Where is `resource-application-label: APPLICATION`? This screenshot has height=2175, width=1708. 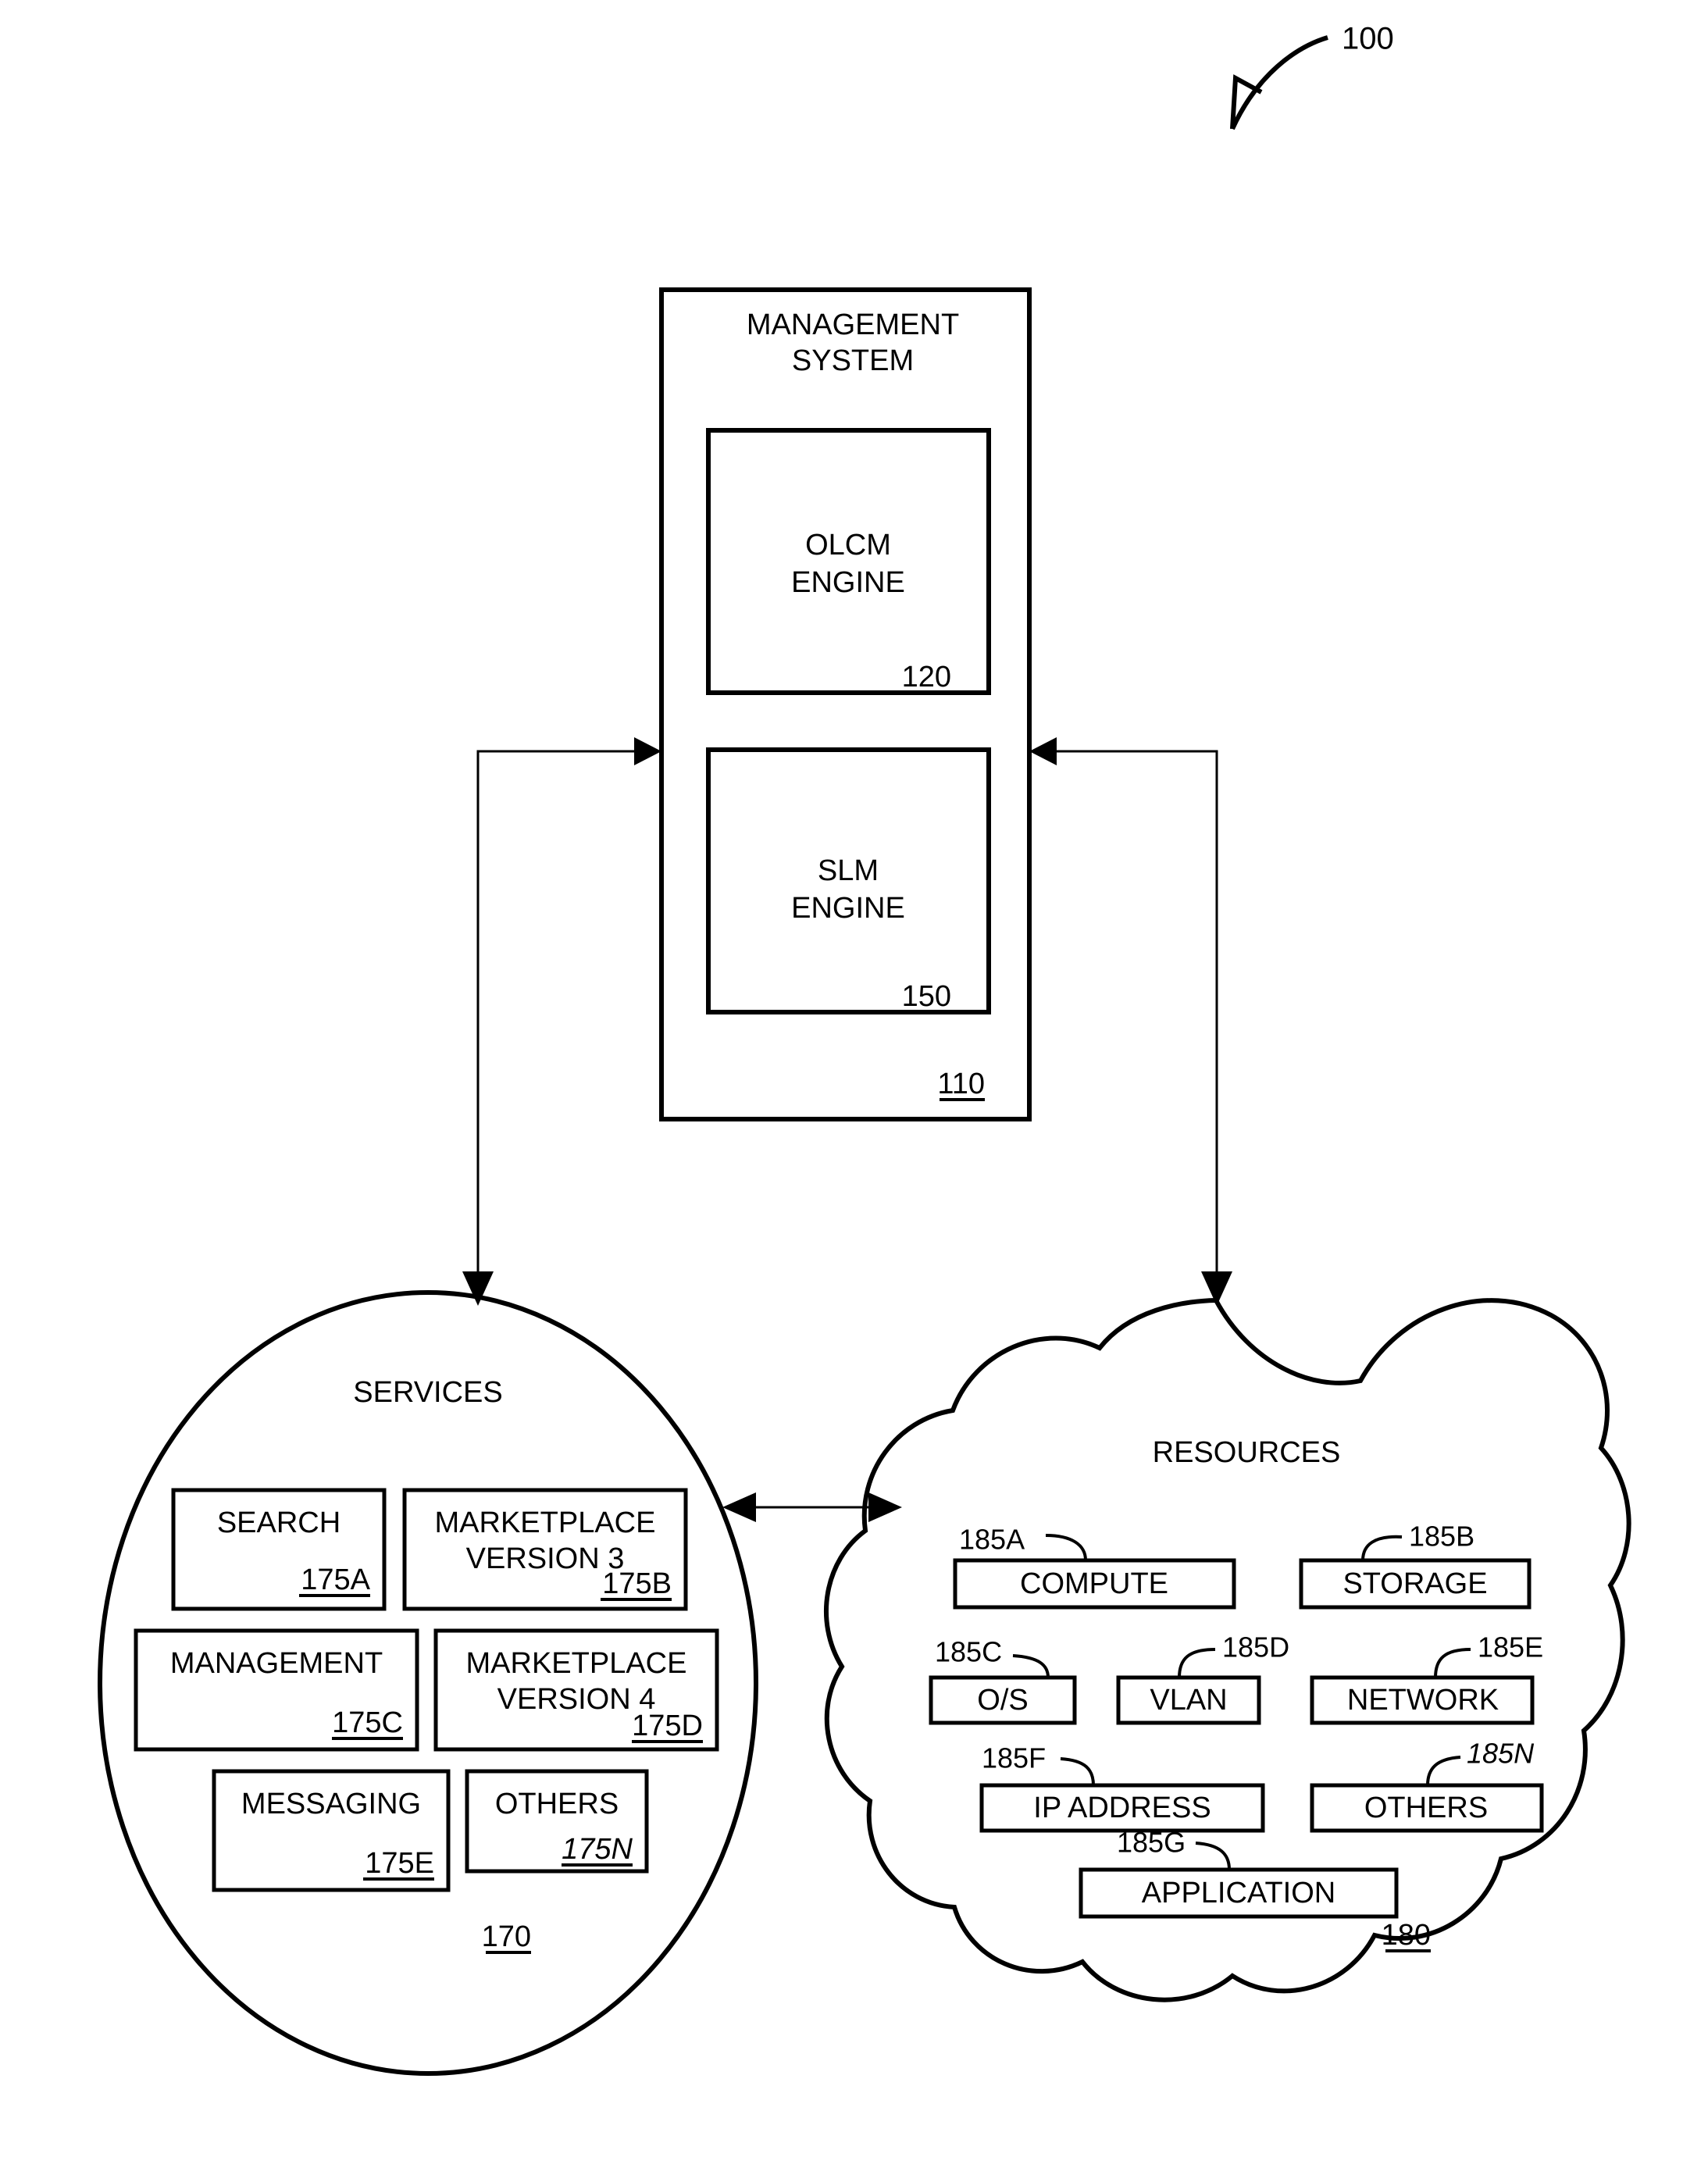
resource-application-label: APPLICATION is located at coordinates (1238, 1893).